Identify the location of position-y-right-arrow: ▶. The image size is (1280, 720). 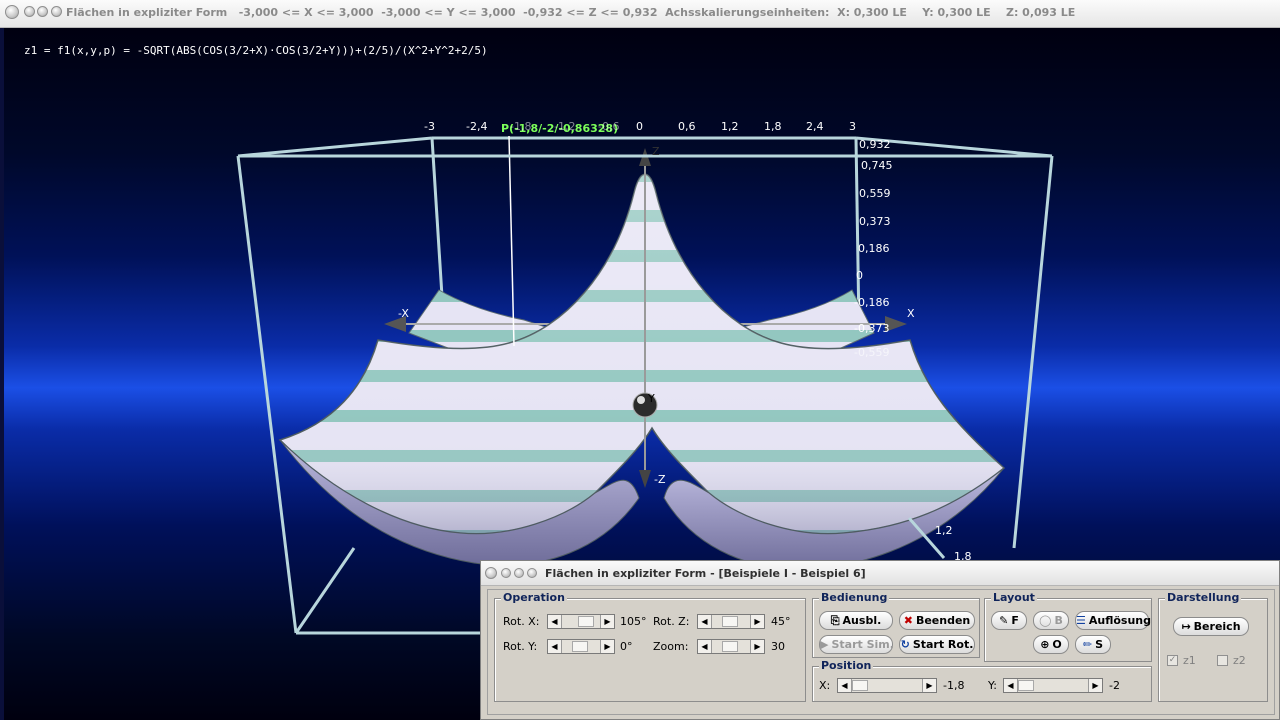
(1095, 685).